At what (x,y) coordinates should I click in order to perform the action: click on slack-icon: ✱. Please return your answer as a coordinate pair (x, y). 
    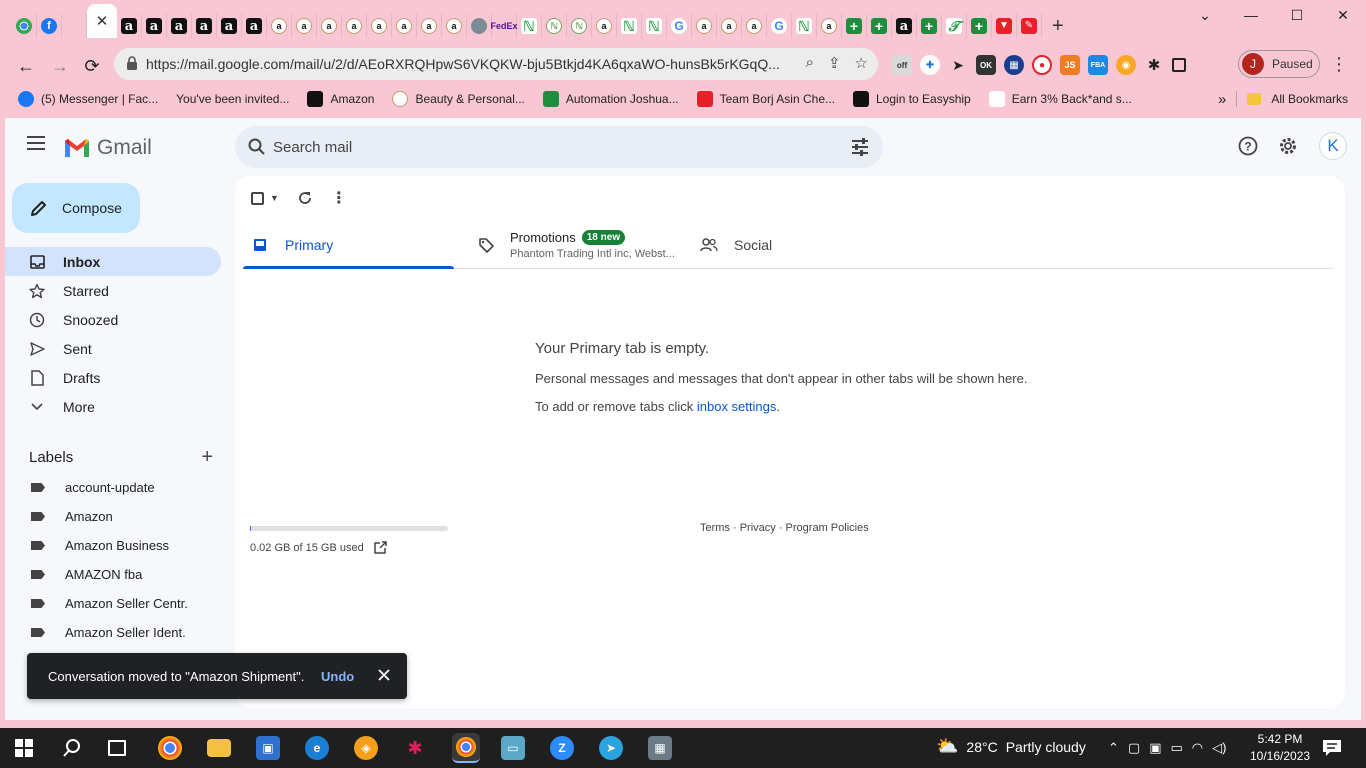
    Looking at the image, I should click on (415, 748).